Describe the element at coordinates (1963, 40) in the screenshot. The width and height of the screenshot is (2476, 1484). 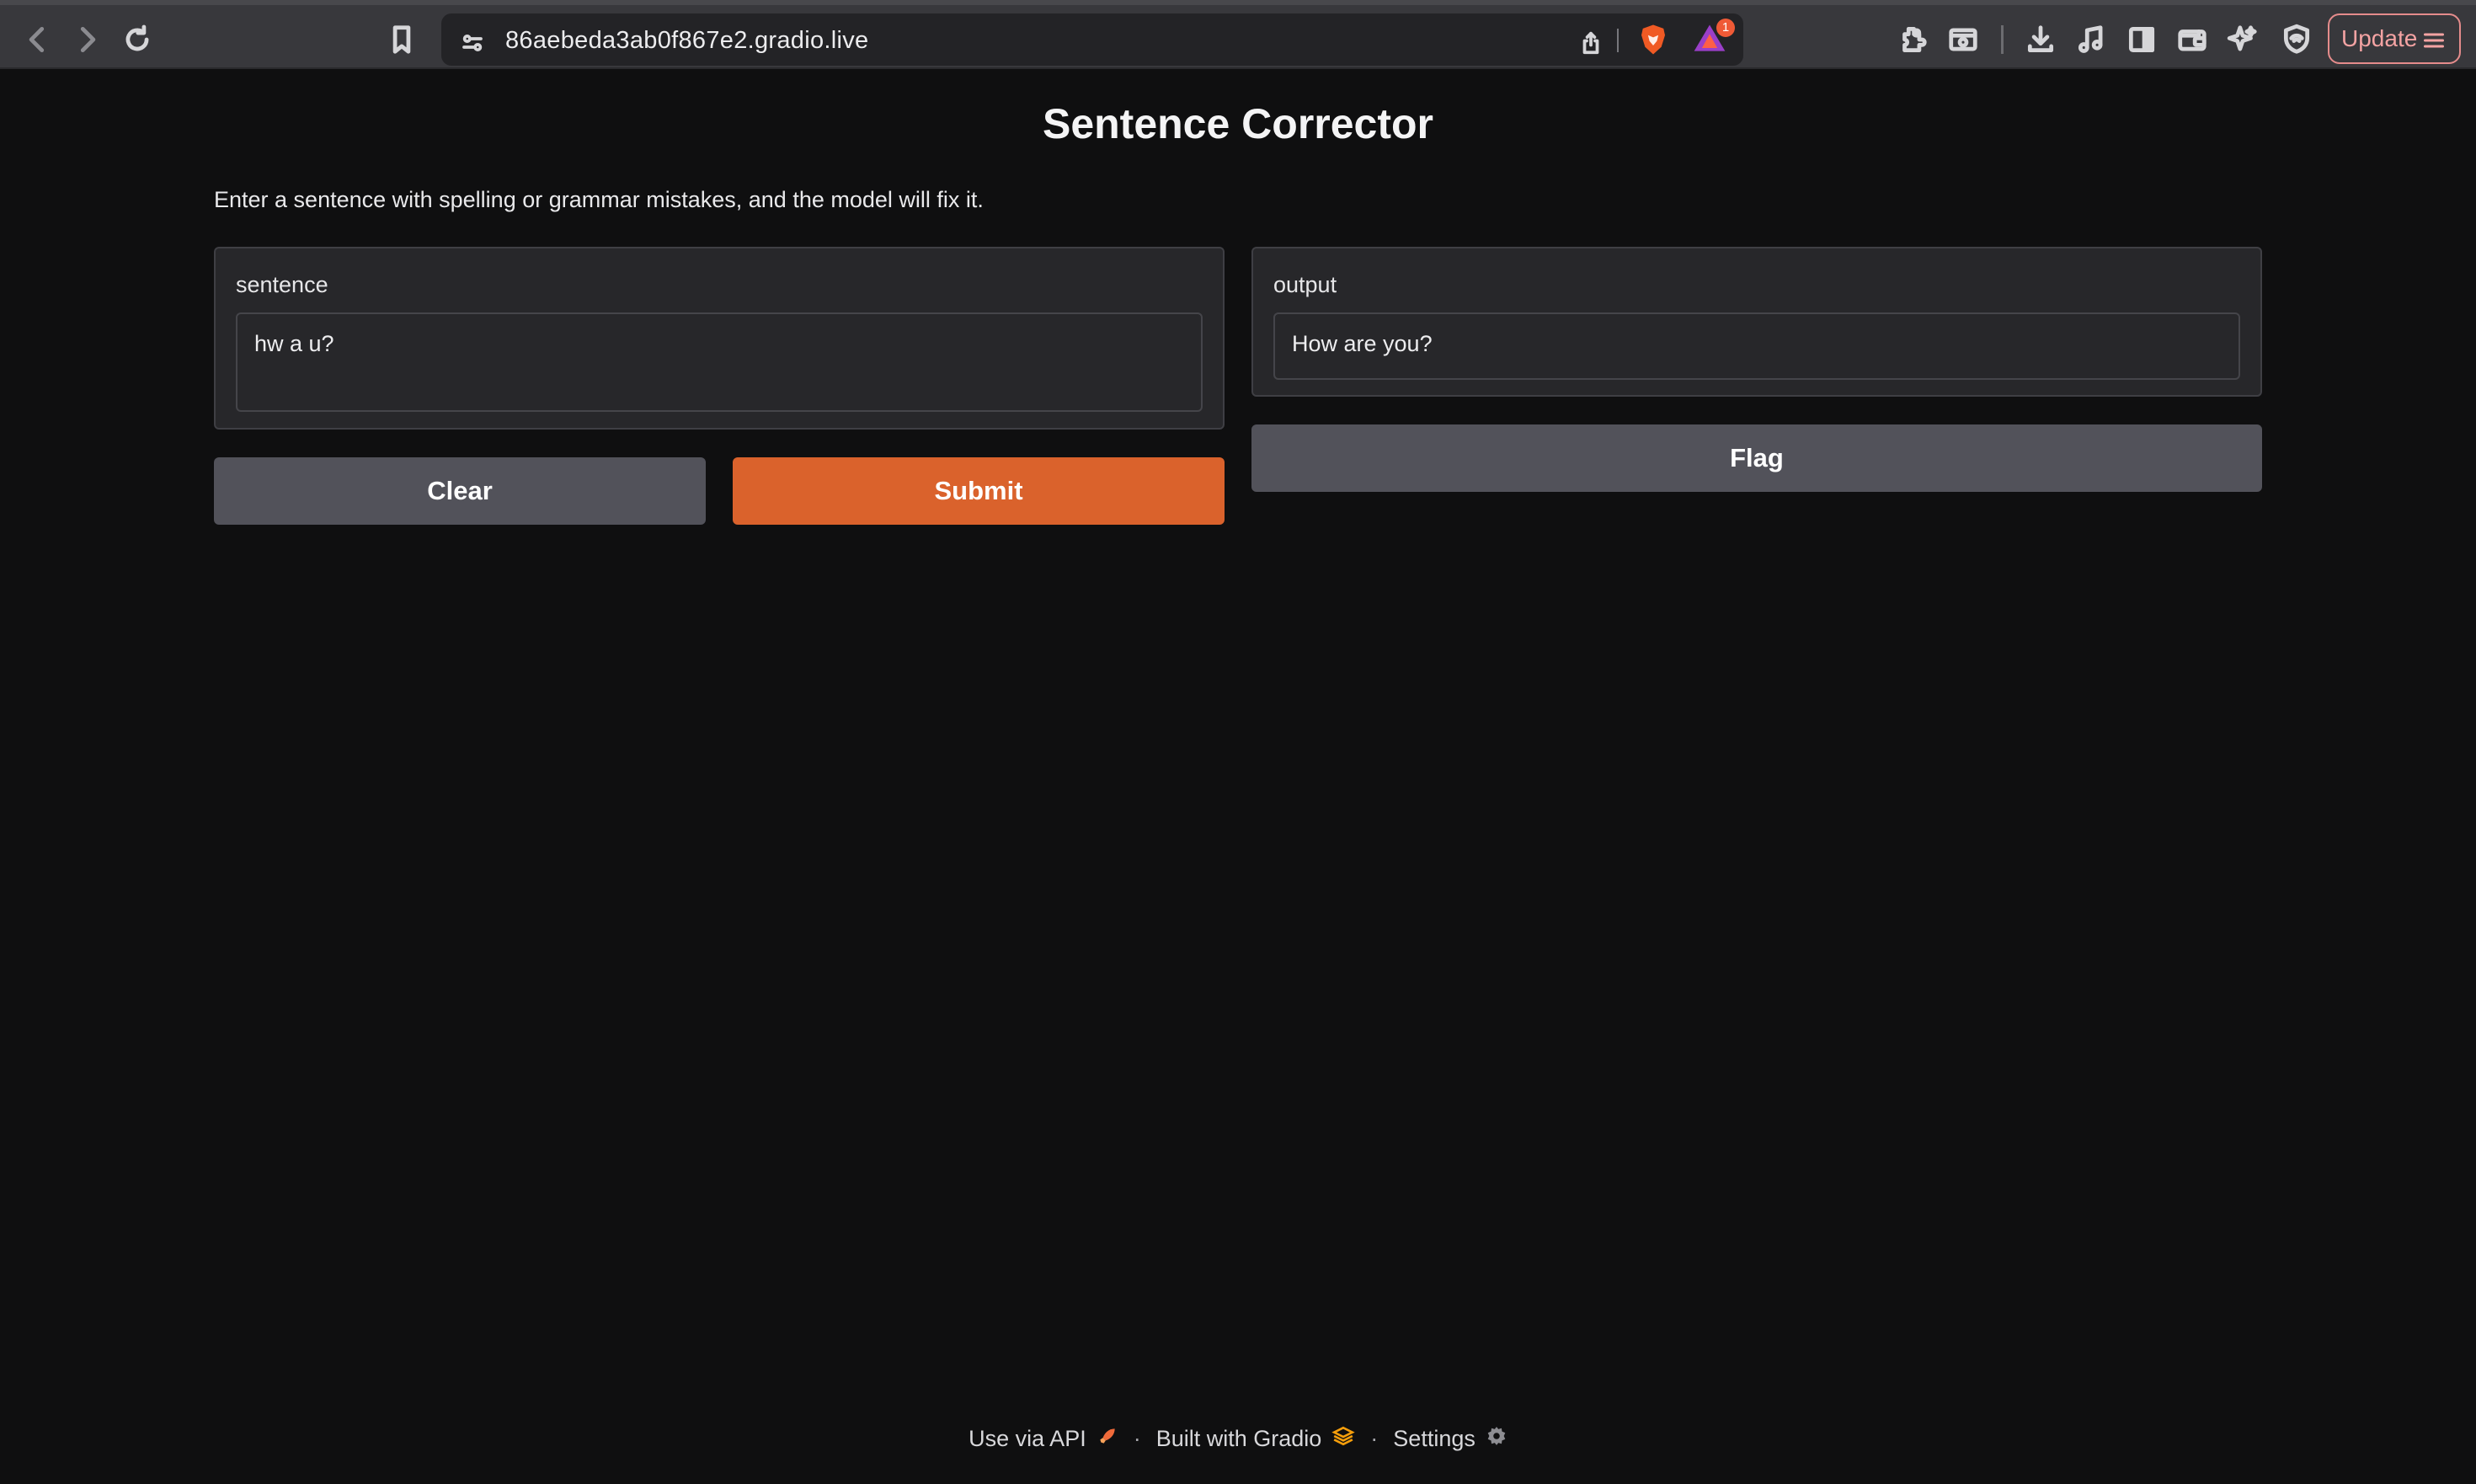
I see `screenshot-icon` at that location.